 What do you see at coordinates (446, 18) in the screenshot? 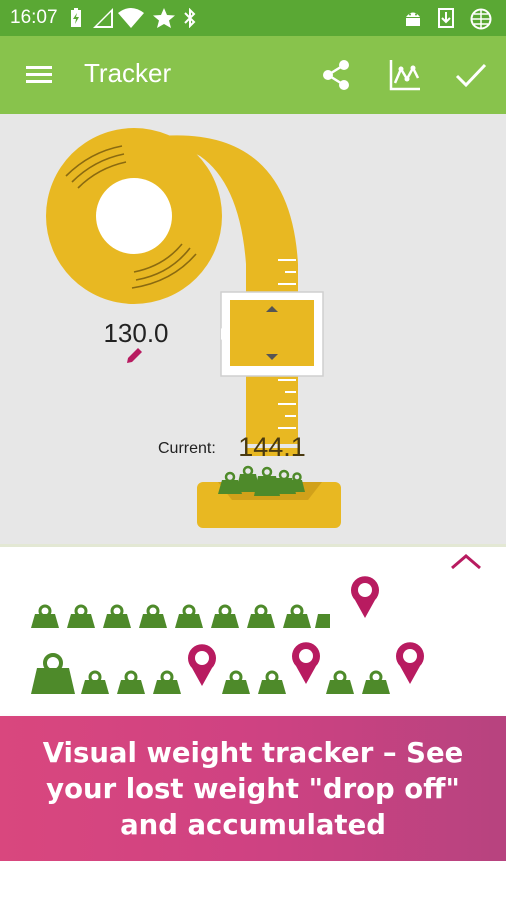
I see `download-icon` at bounding box center [446, 18].